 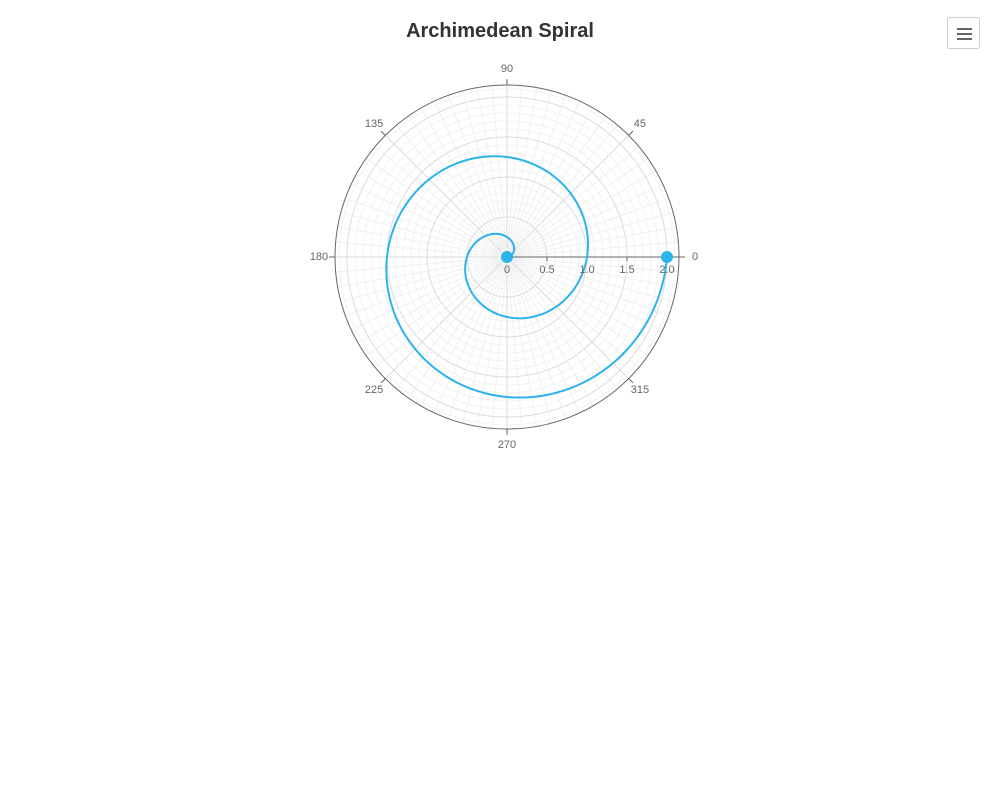 What do you see at coordinates (507, 257) in the screenshot?
I see `spiral-start-point` at bounding box center [507, 257].